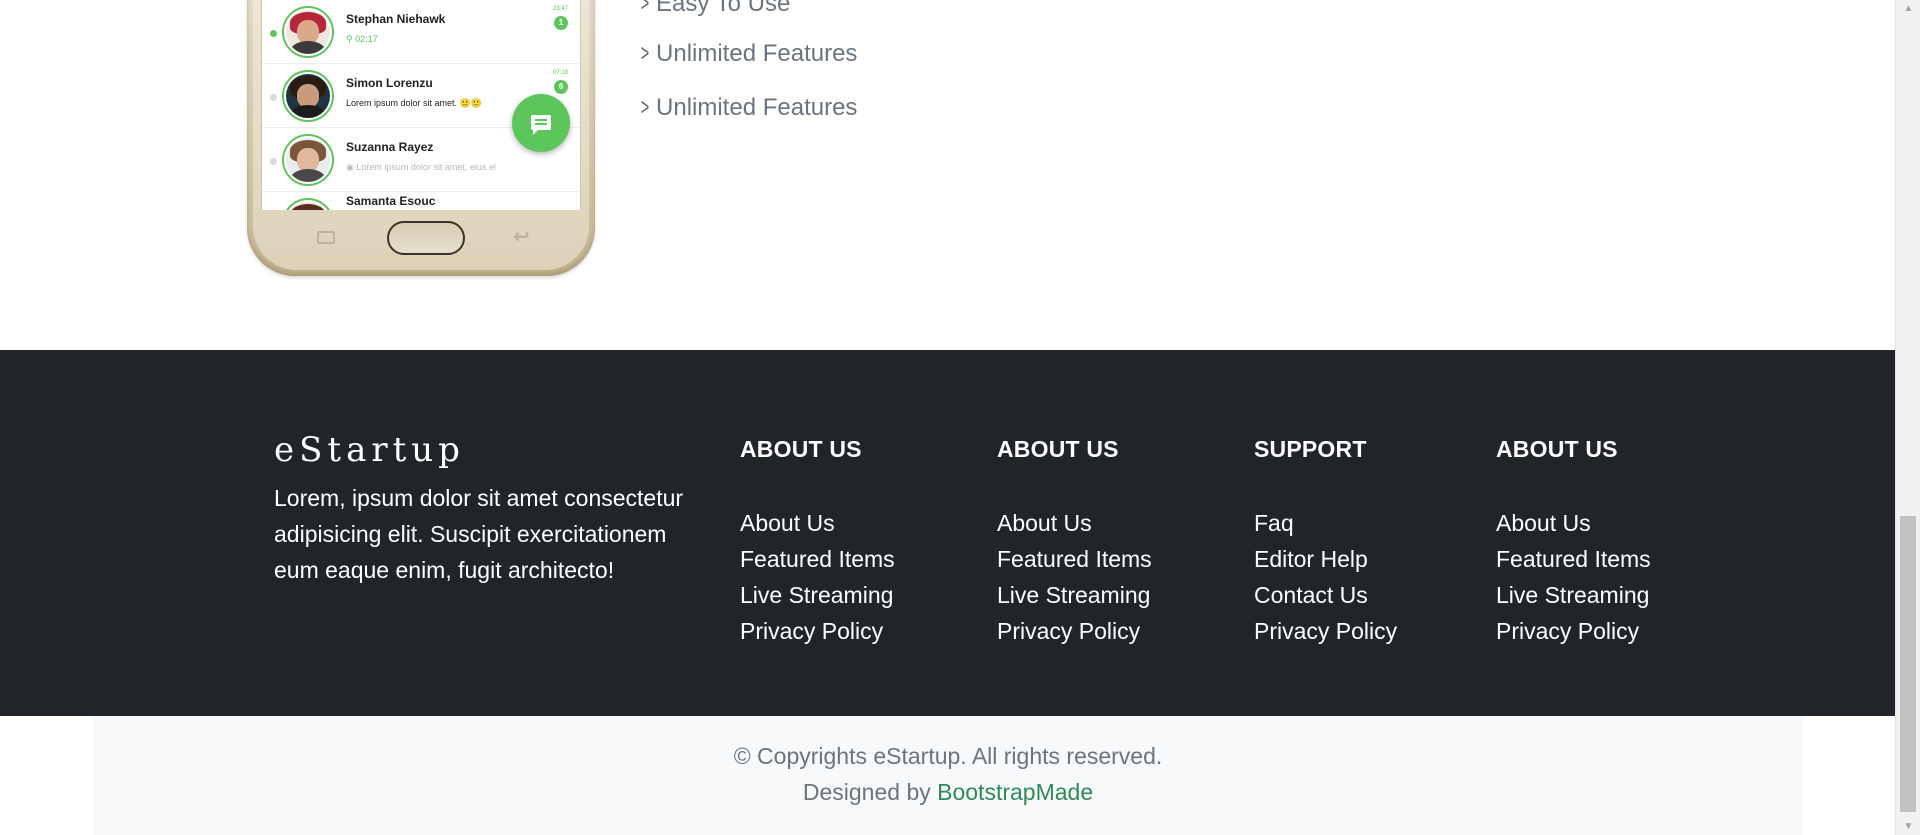  I want to click on chat-list-item: Stephan Niehawk ⚲ 02:17 23:47 1, so click(421, 32).